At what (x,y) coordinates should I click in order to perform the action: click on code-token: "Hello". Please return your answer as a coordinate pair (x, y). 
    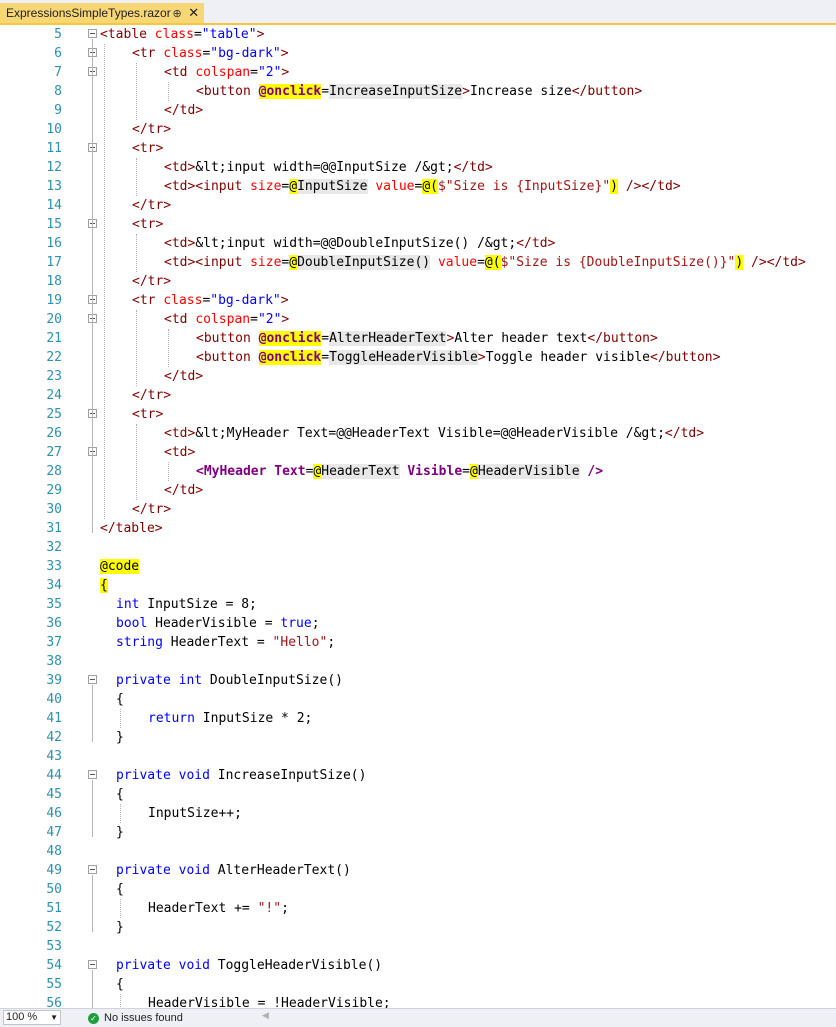
    Looking at the image, I should click on (300, 642).